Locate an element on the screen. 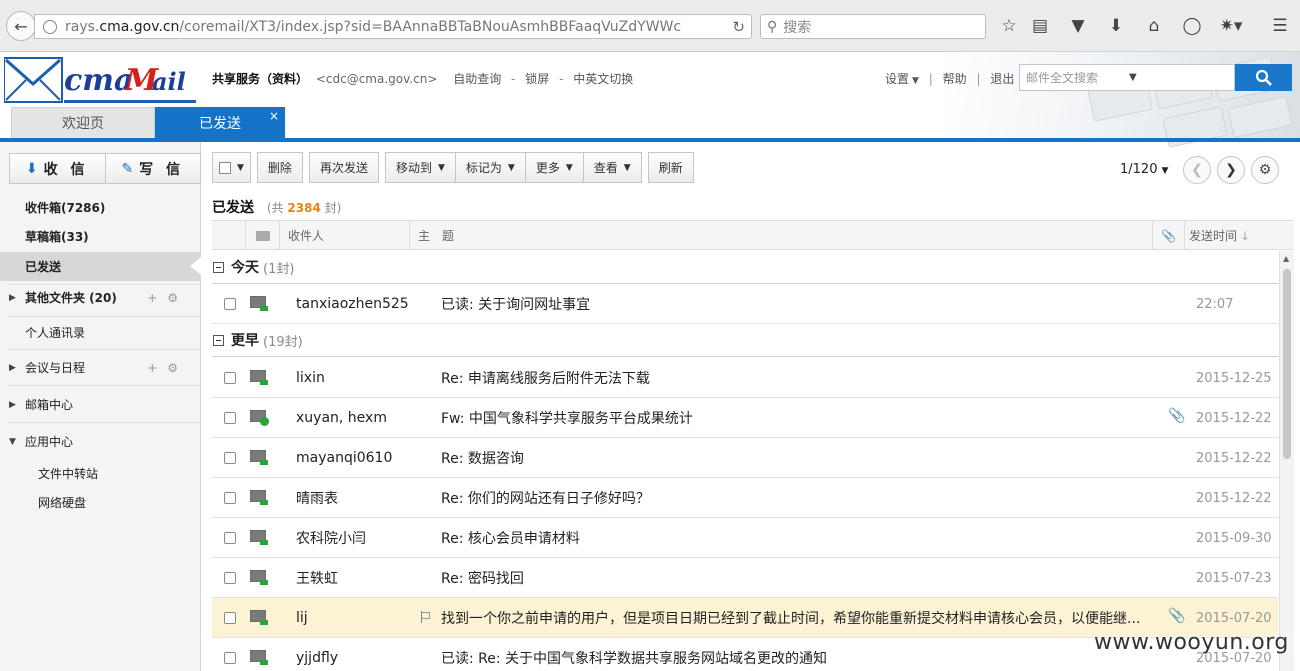 This screenshot has width=1300, height=671. sidebar-item-app-center: ▼ 应用中心 is located at coordinates (100, 441).